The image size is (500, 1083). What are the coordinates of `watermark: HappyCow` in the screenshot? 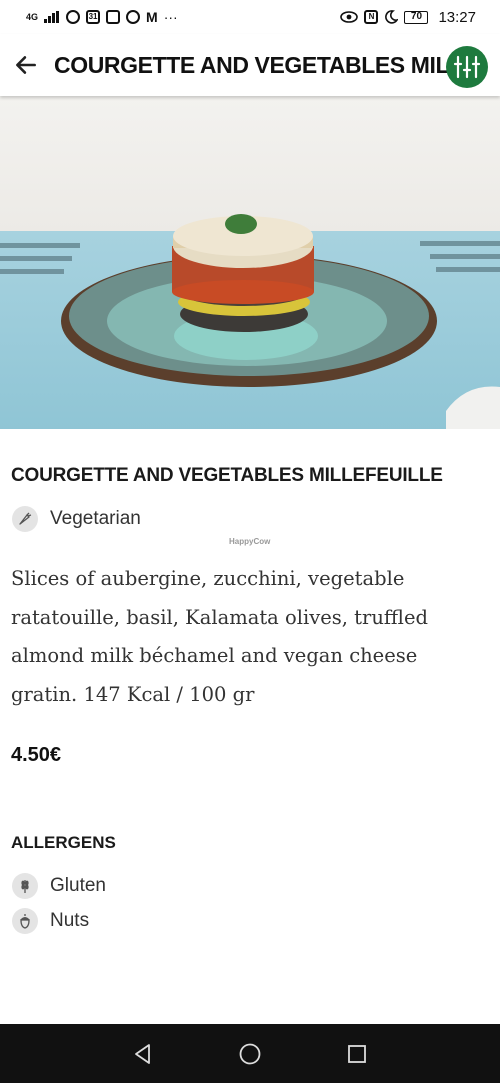 It's located at (250, 541).